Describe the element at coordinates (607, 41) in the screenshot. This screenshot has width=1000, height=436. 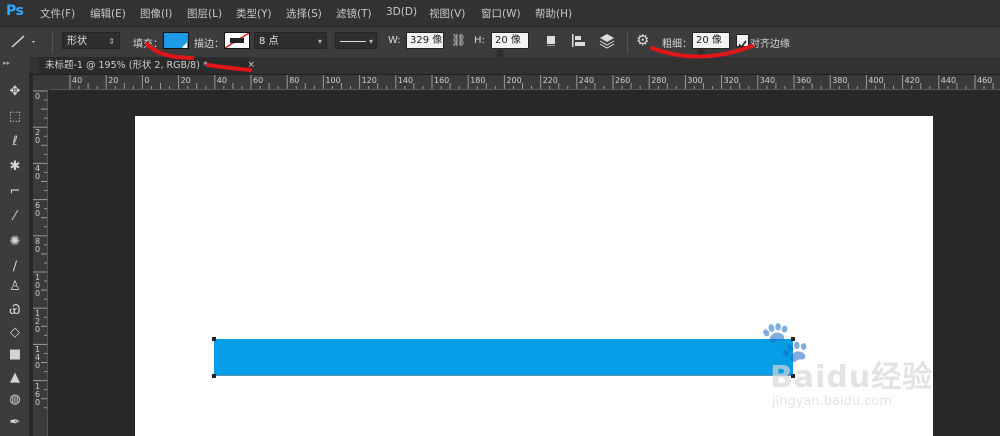
I see `path-arrangement-icon` at that location.